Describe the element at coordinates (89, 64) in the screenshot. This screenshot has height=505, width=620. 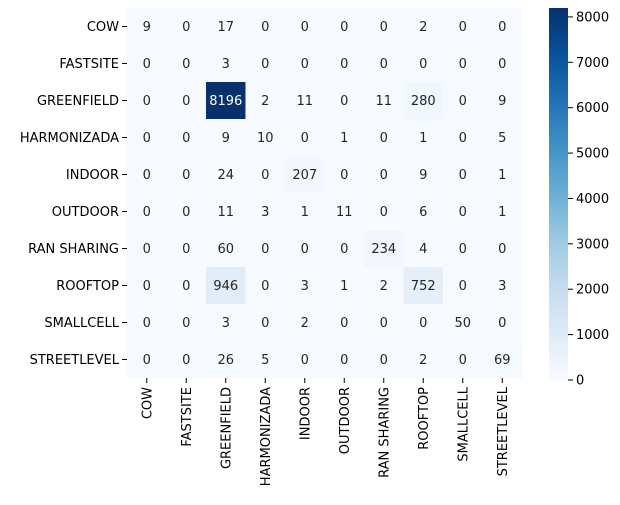
I see `y-tick-label: FASTSITE` at that location.